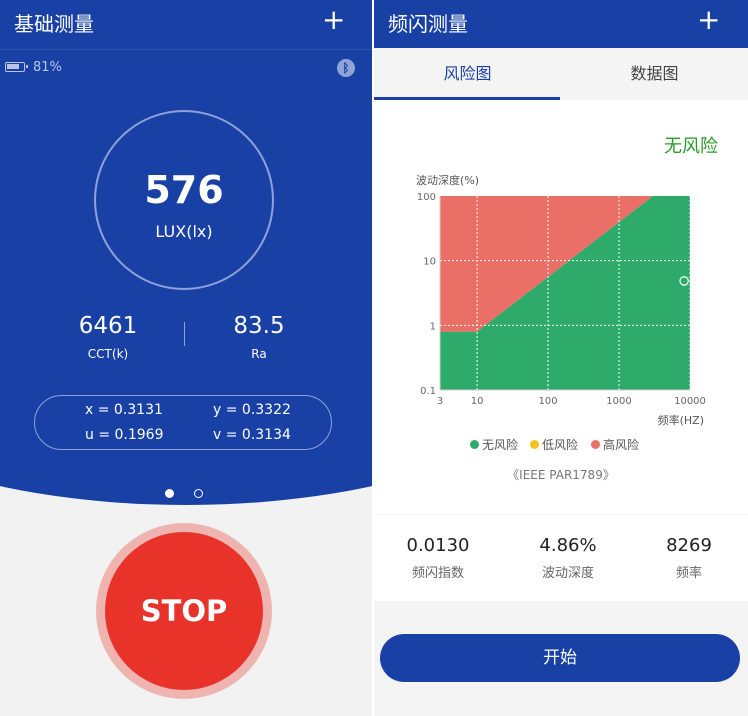 Image resolution: width=748 pixels, height=716 pixels. Describe the element at coordinates (440, 401) in the screenshot. I see `x-tick-label: 3` at that location.